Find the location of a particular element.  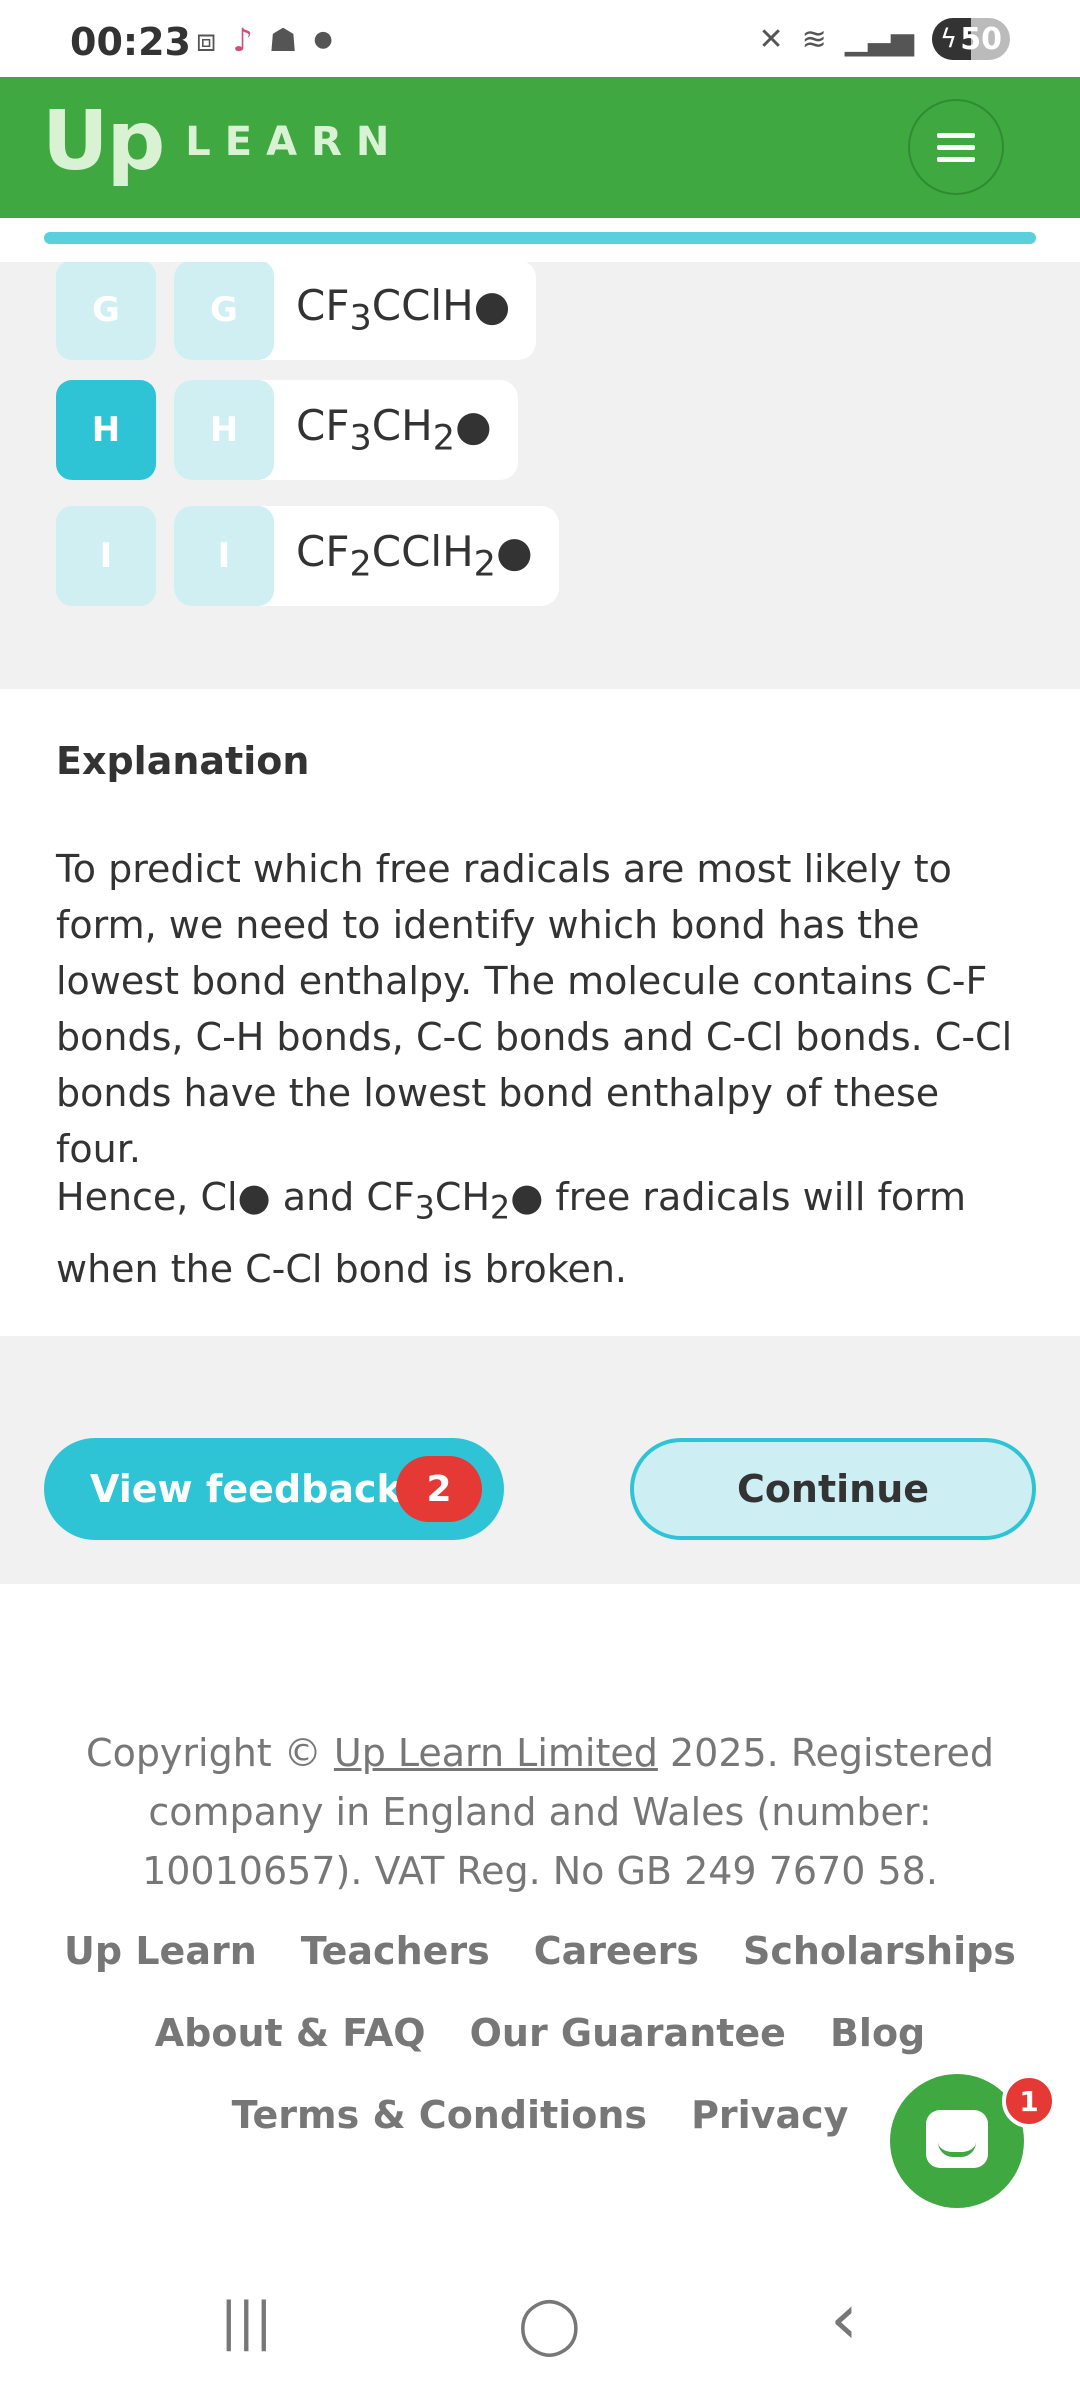

mute-icon: ✕ is located at coordinates (771, 39).